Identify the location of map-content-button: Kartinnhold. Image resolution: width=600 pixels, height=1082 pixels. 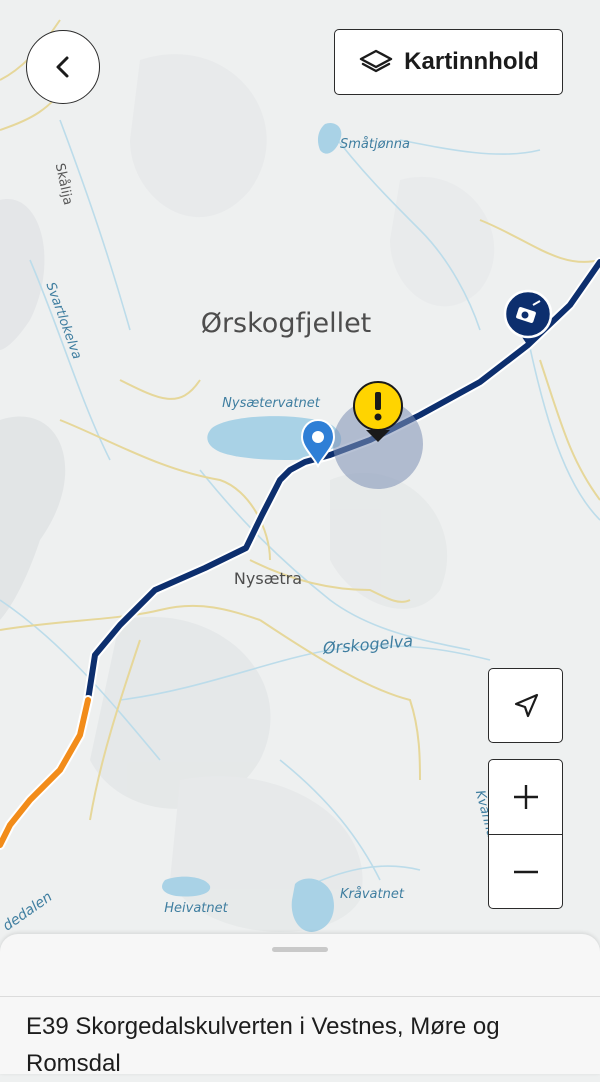
(448, 62).